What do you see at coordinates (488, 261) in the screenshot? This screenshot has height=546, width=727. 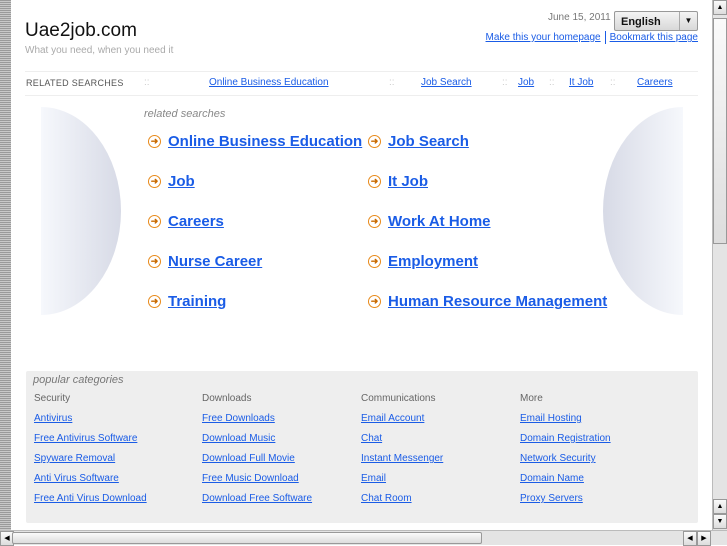 I see `related-item: ➜ Employment` at bounding box center [488, 261].